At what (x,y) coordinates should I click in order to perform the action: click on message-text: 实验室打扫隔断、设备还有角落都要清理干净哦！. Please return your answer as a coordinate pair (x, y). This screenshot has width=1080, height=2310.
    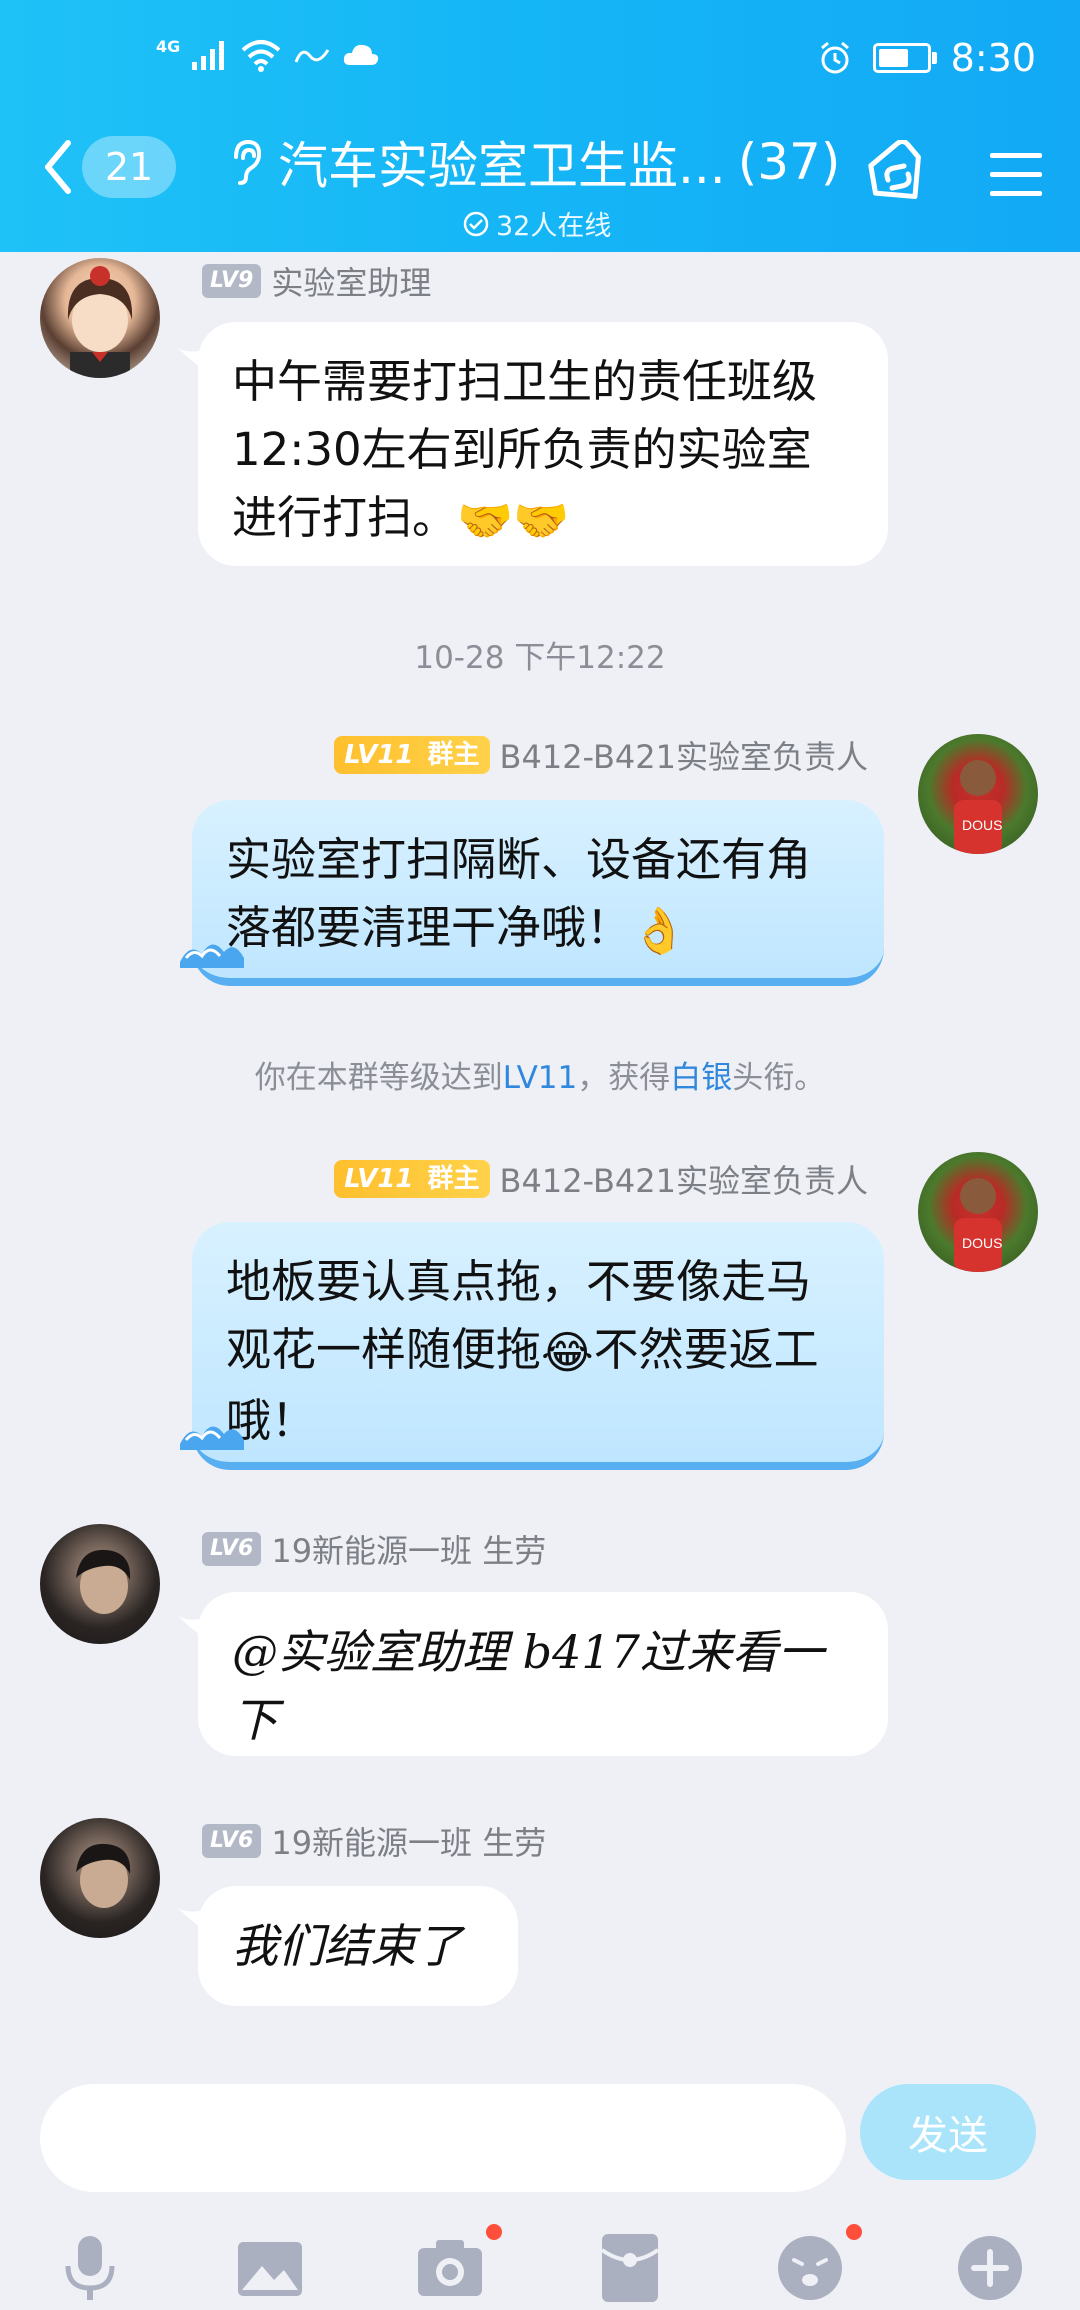
    Looking at the image, I should click on (519, 893).